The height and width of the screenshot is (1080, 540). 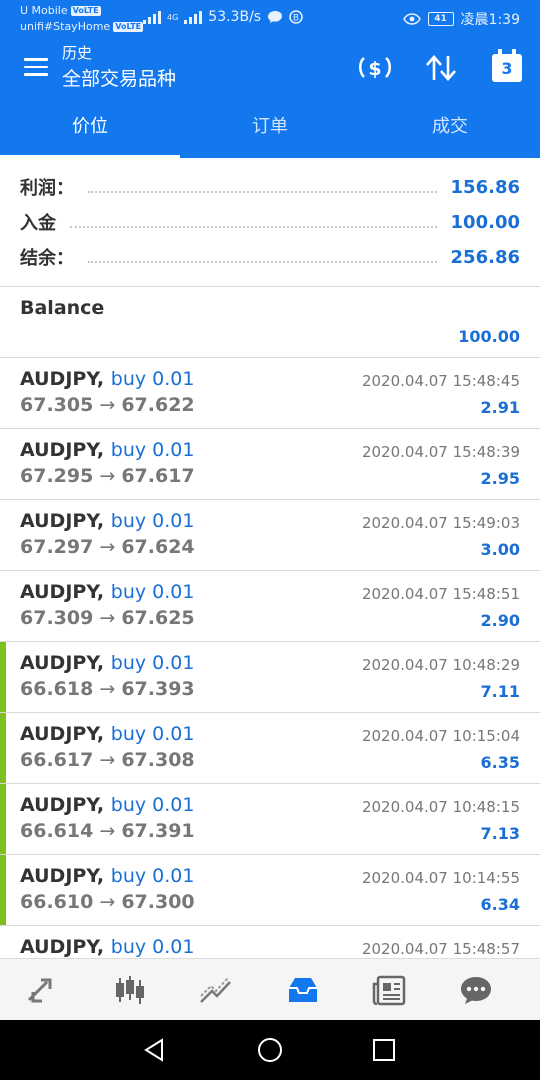 I want to click on deal-time: 2020.04.07 15:48:57, so click(x=440, y=949).